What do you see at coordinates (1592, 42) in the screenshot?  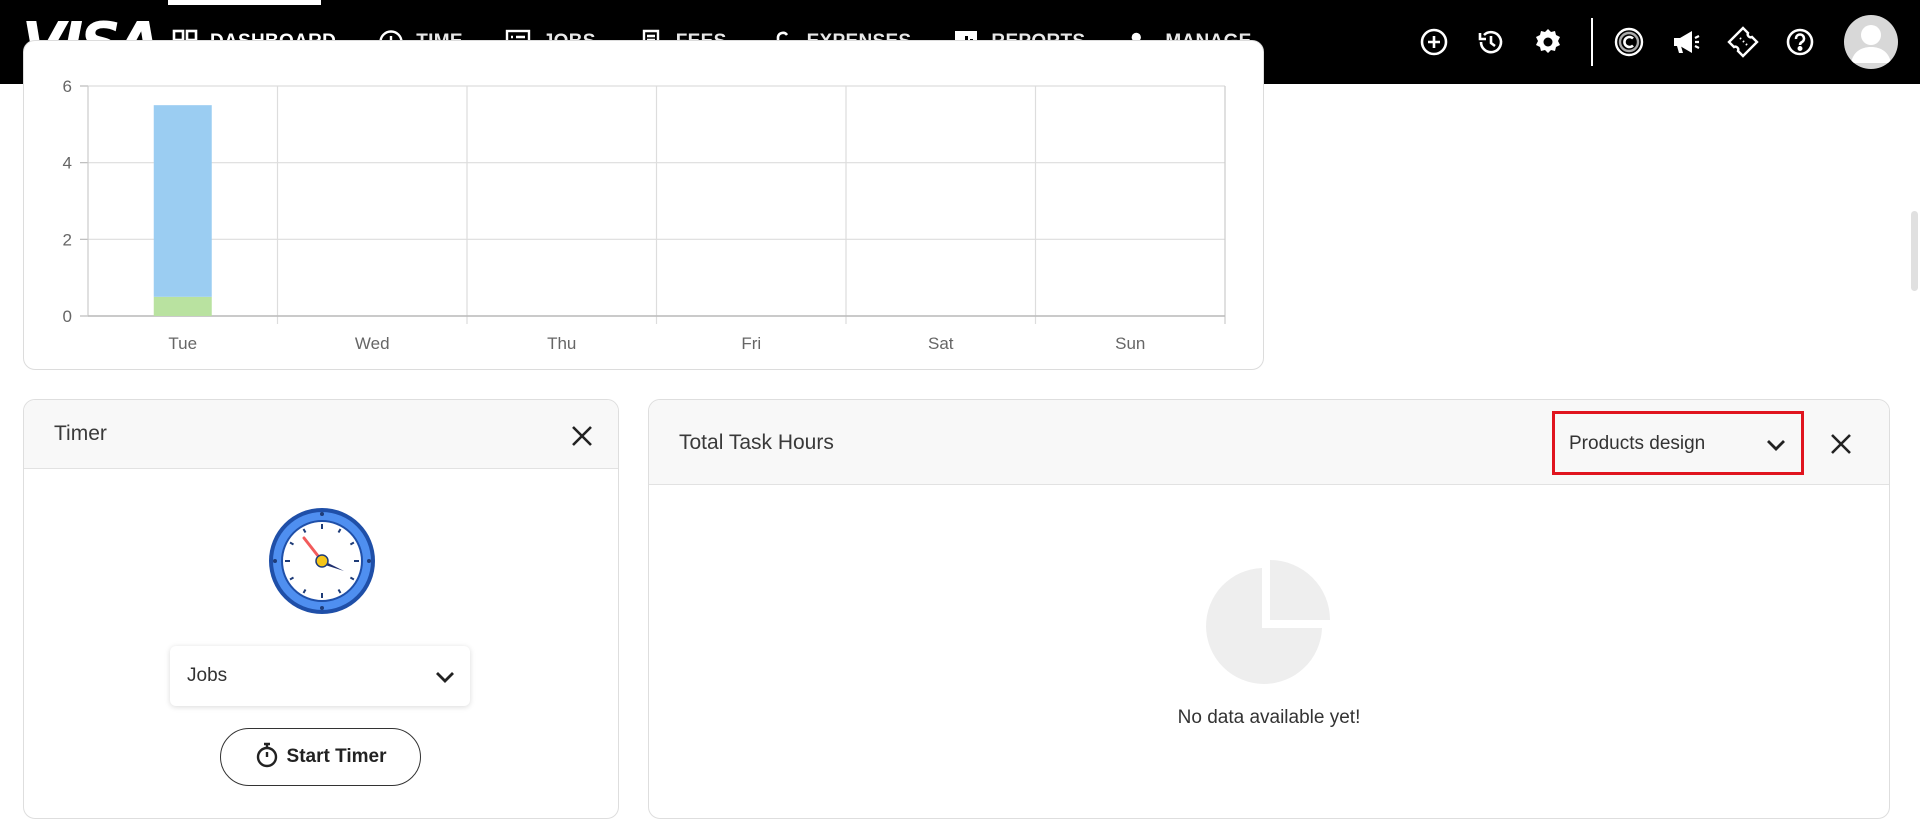 I see `toolbar-divider` at bounding box center [1592, 42].